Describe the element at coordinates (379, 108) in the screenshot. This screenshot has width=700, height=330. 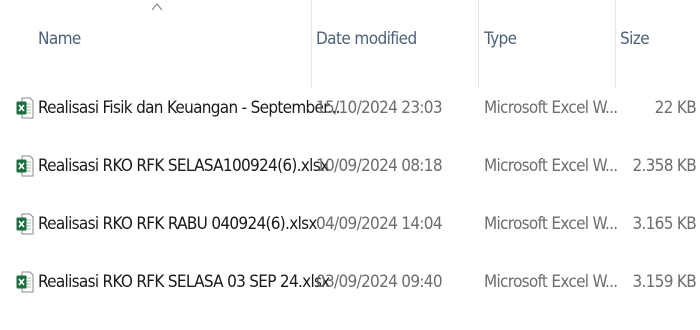
I see `file-date-modified: 15/10/2024 23:03` at that location.